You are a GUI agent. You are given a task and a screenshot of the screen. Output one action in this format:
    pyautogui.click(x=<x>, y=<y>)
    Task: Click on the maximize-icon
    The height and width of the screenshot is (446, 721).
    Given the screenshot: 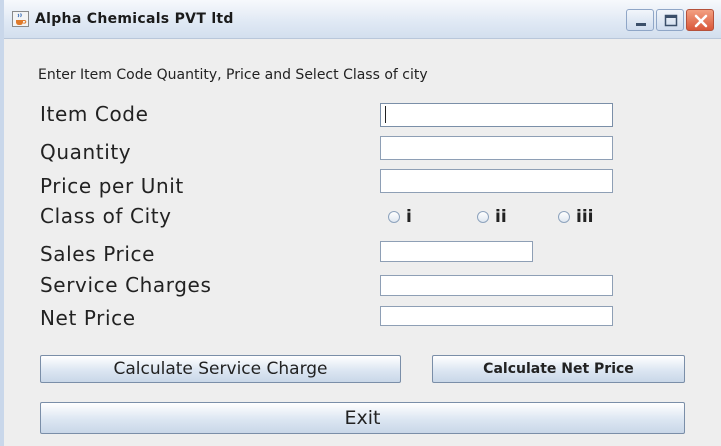 What is the action you would take?
    pyautogui.click(x=671, y=20)
    